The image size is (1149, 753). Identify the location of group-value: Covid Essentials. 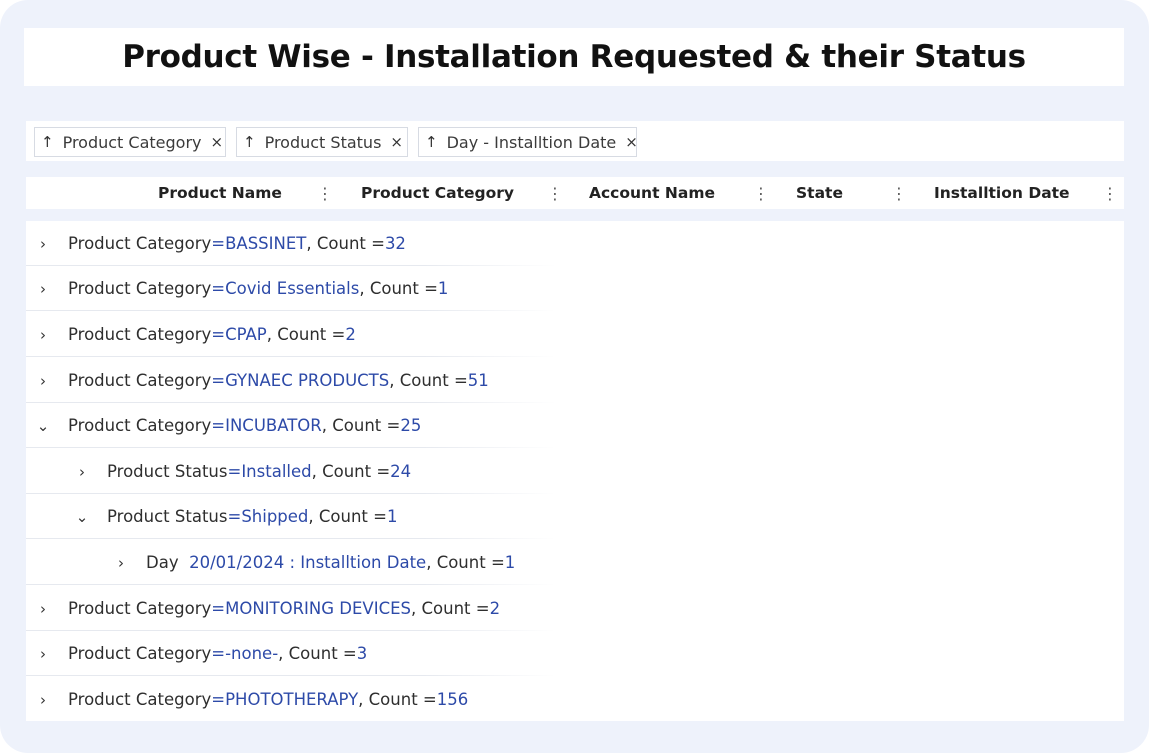
(292, 288).